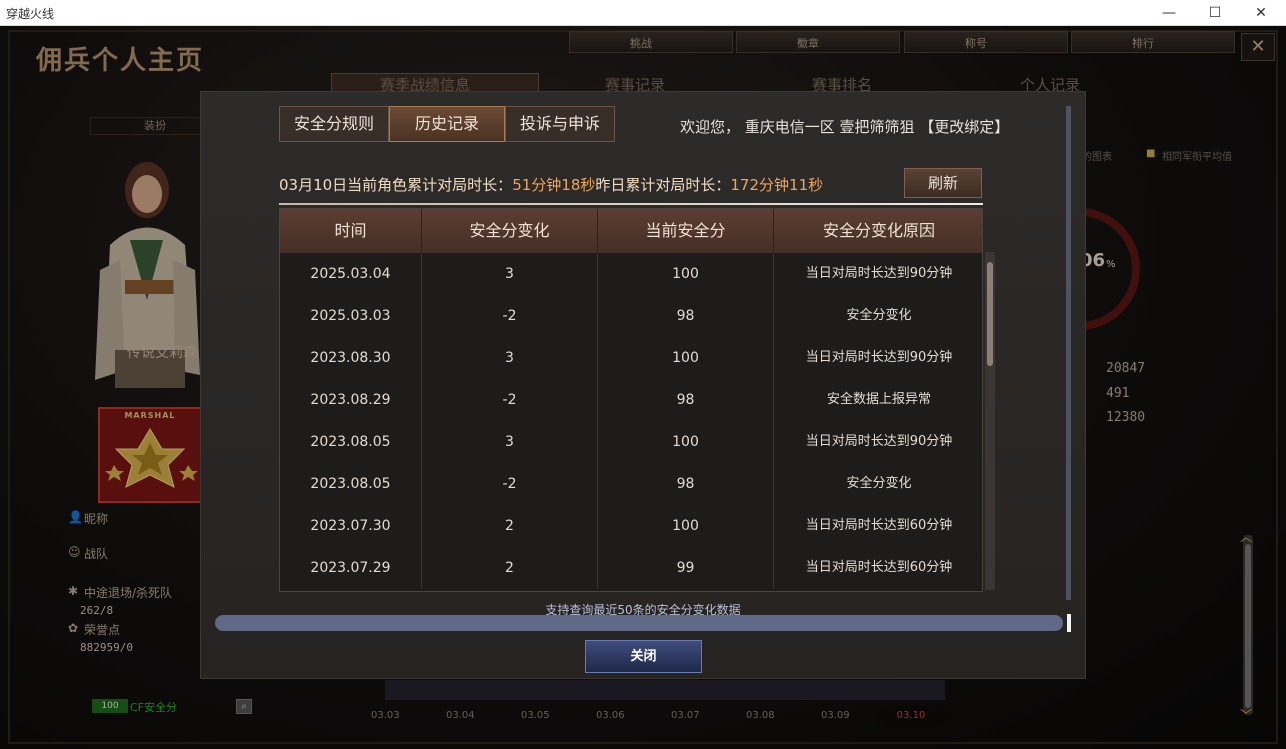  What do you see at coordinates (30, 14) in the screenshot?
I see `window-title: 穿越火线` at bounding box center [30, 14].